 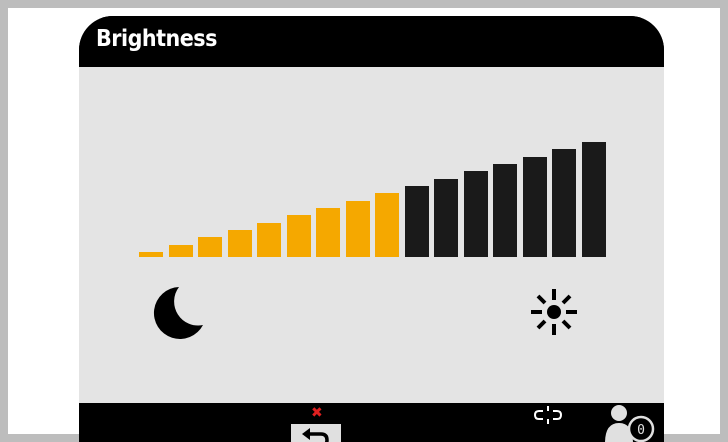 I want to click on close-icon: ✖, so click(x=317, y=413).